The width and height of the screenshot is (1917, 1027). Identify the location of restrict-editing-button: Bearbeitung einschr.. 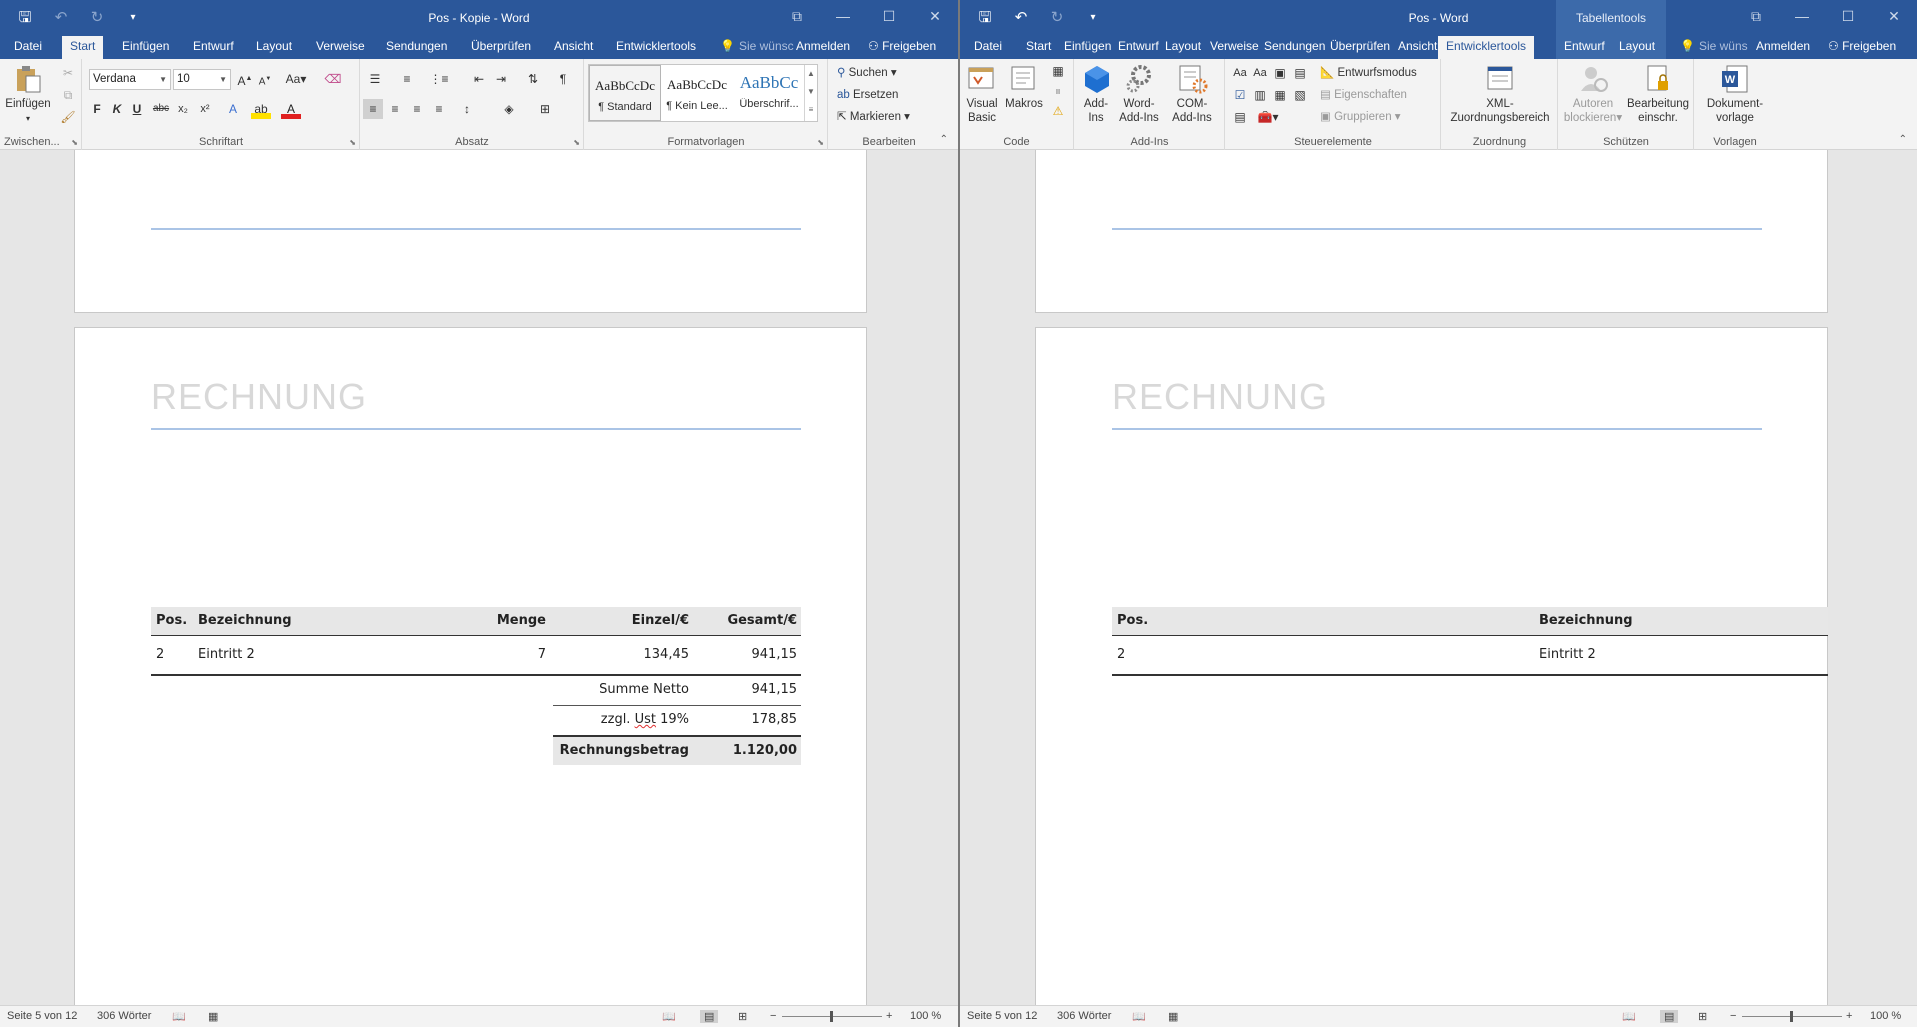
(1658, 94).